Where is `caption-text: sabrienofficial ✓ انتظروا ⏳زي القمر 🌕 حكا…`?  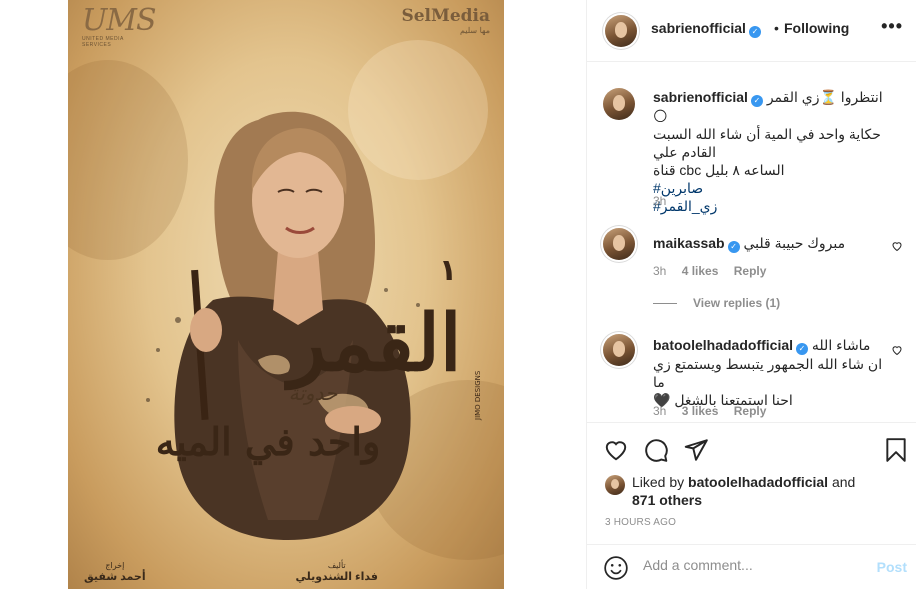 caption-text: sabrienofficial ✓ انتظروا ⏳زي القمر 🌕 حكا… is located at coordinates (771, 151).